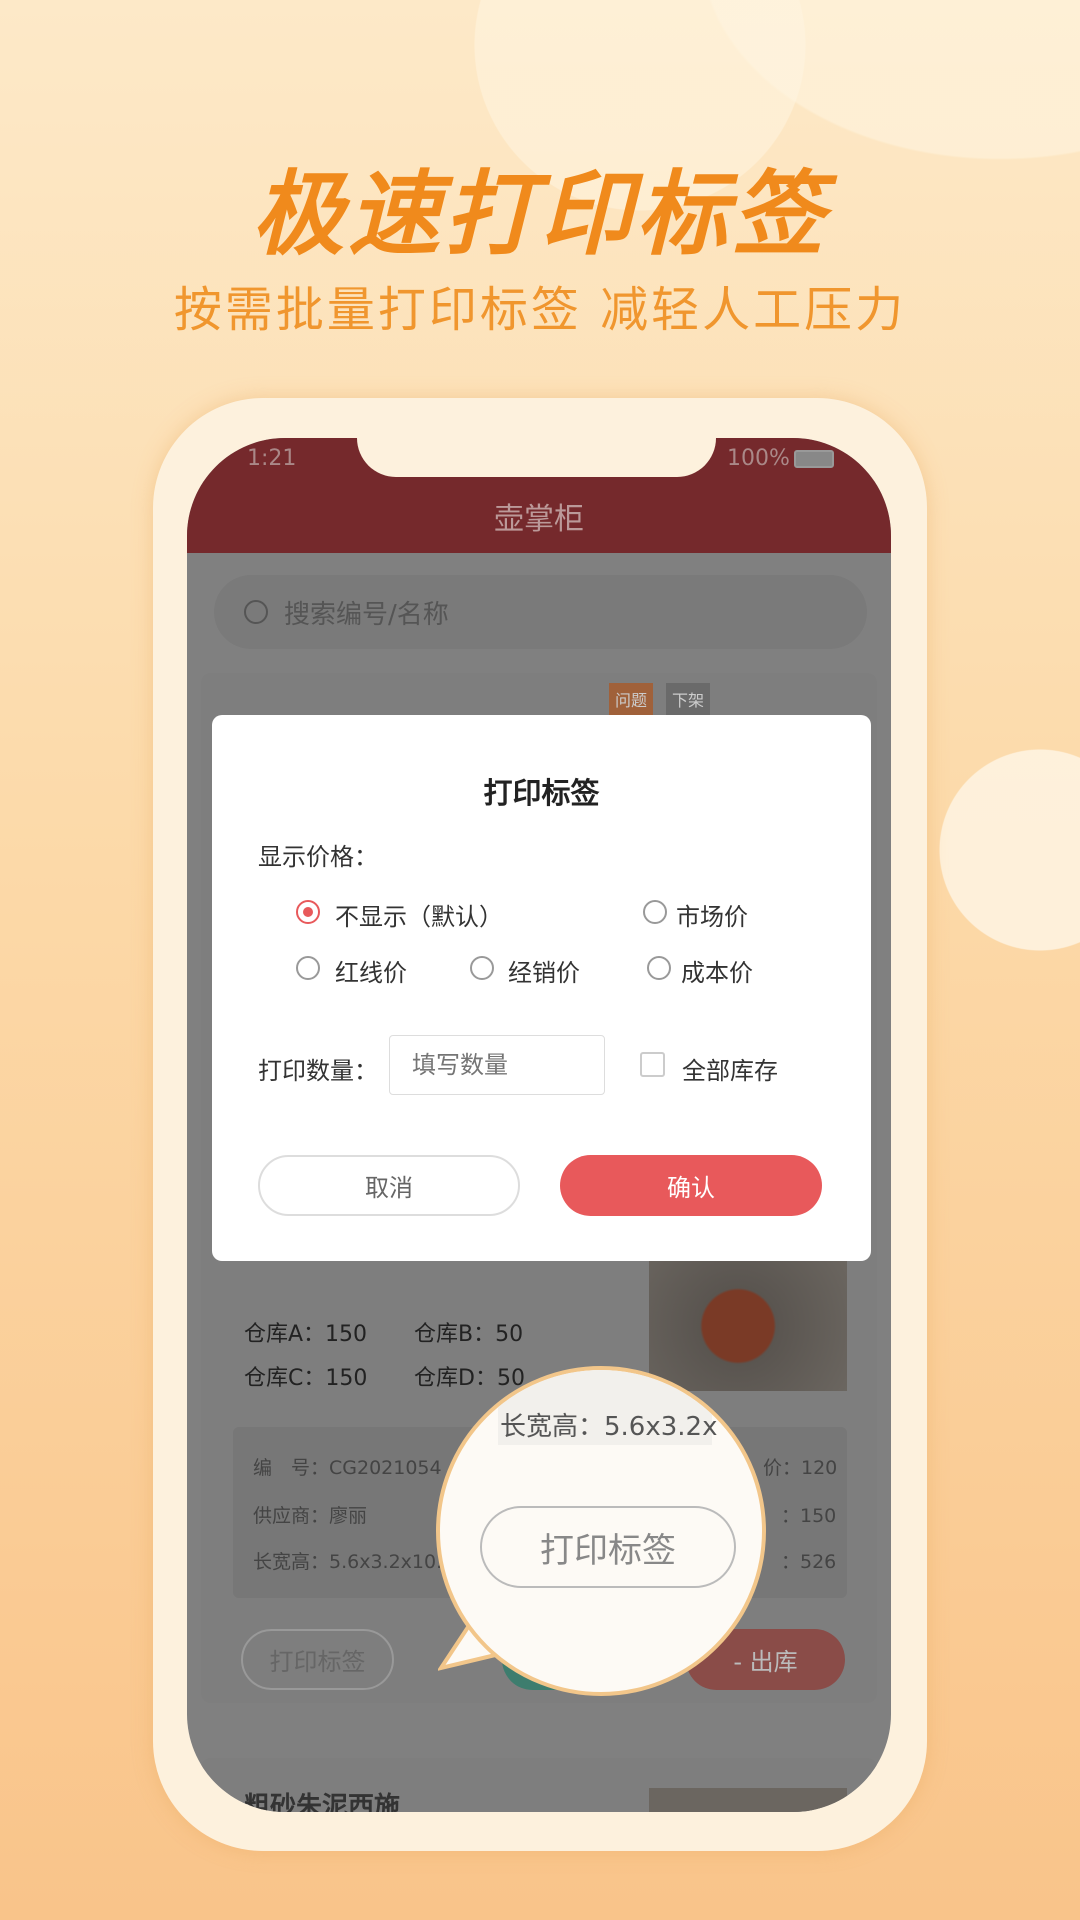  I want to click on magnifier-callout: 长宽高：5.6x3.2x 打印标签, so click(601, 1531).